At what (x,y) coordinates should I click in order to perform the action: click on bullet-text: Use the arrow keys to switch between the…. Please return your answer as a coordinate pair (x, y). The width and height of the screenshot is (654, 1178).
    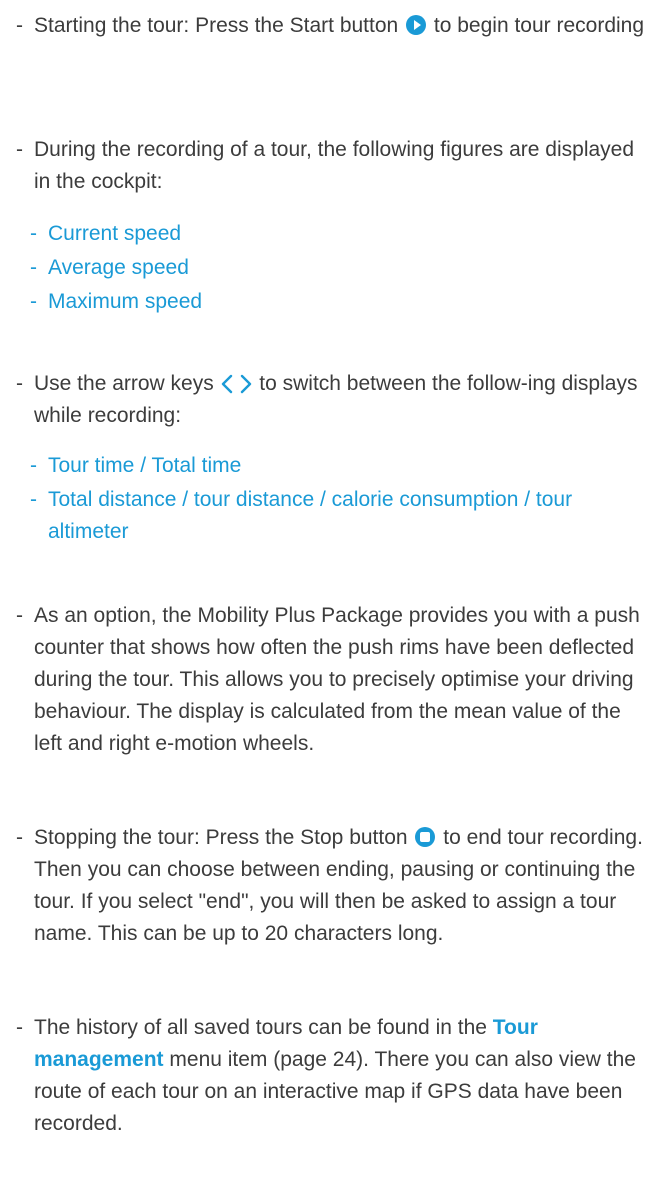
    Looking at the image, I should click on (340, 400).